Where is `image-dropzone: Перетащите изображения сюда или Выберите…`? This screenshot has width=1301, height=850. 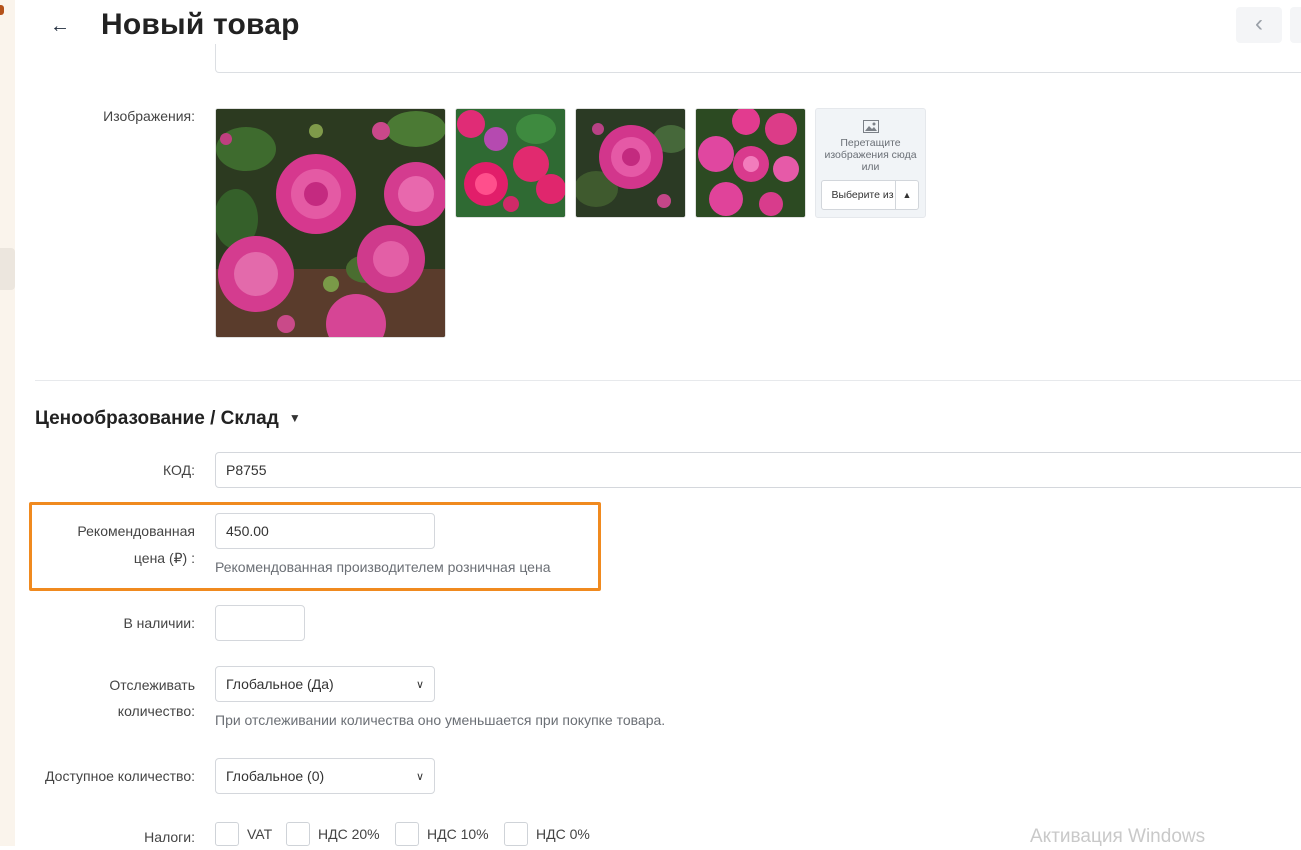 image-dropzone: Перетащите изображения сюда или Выберите… is located at coordinates (870, 163).